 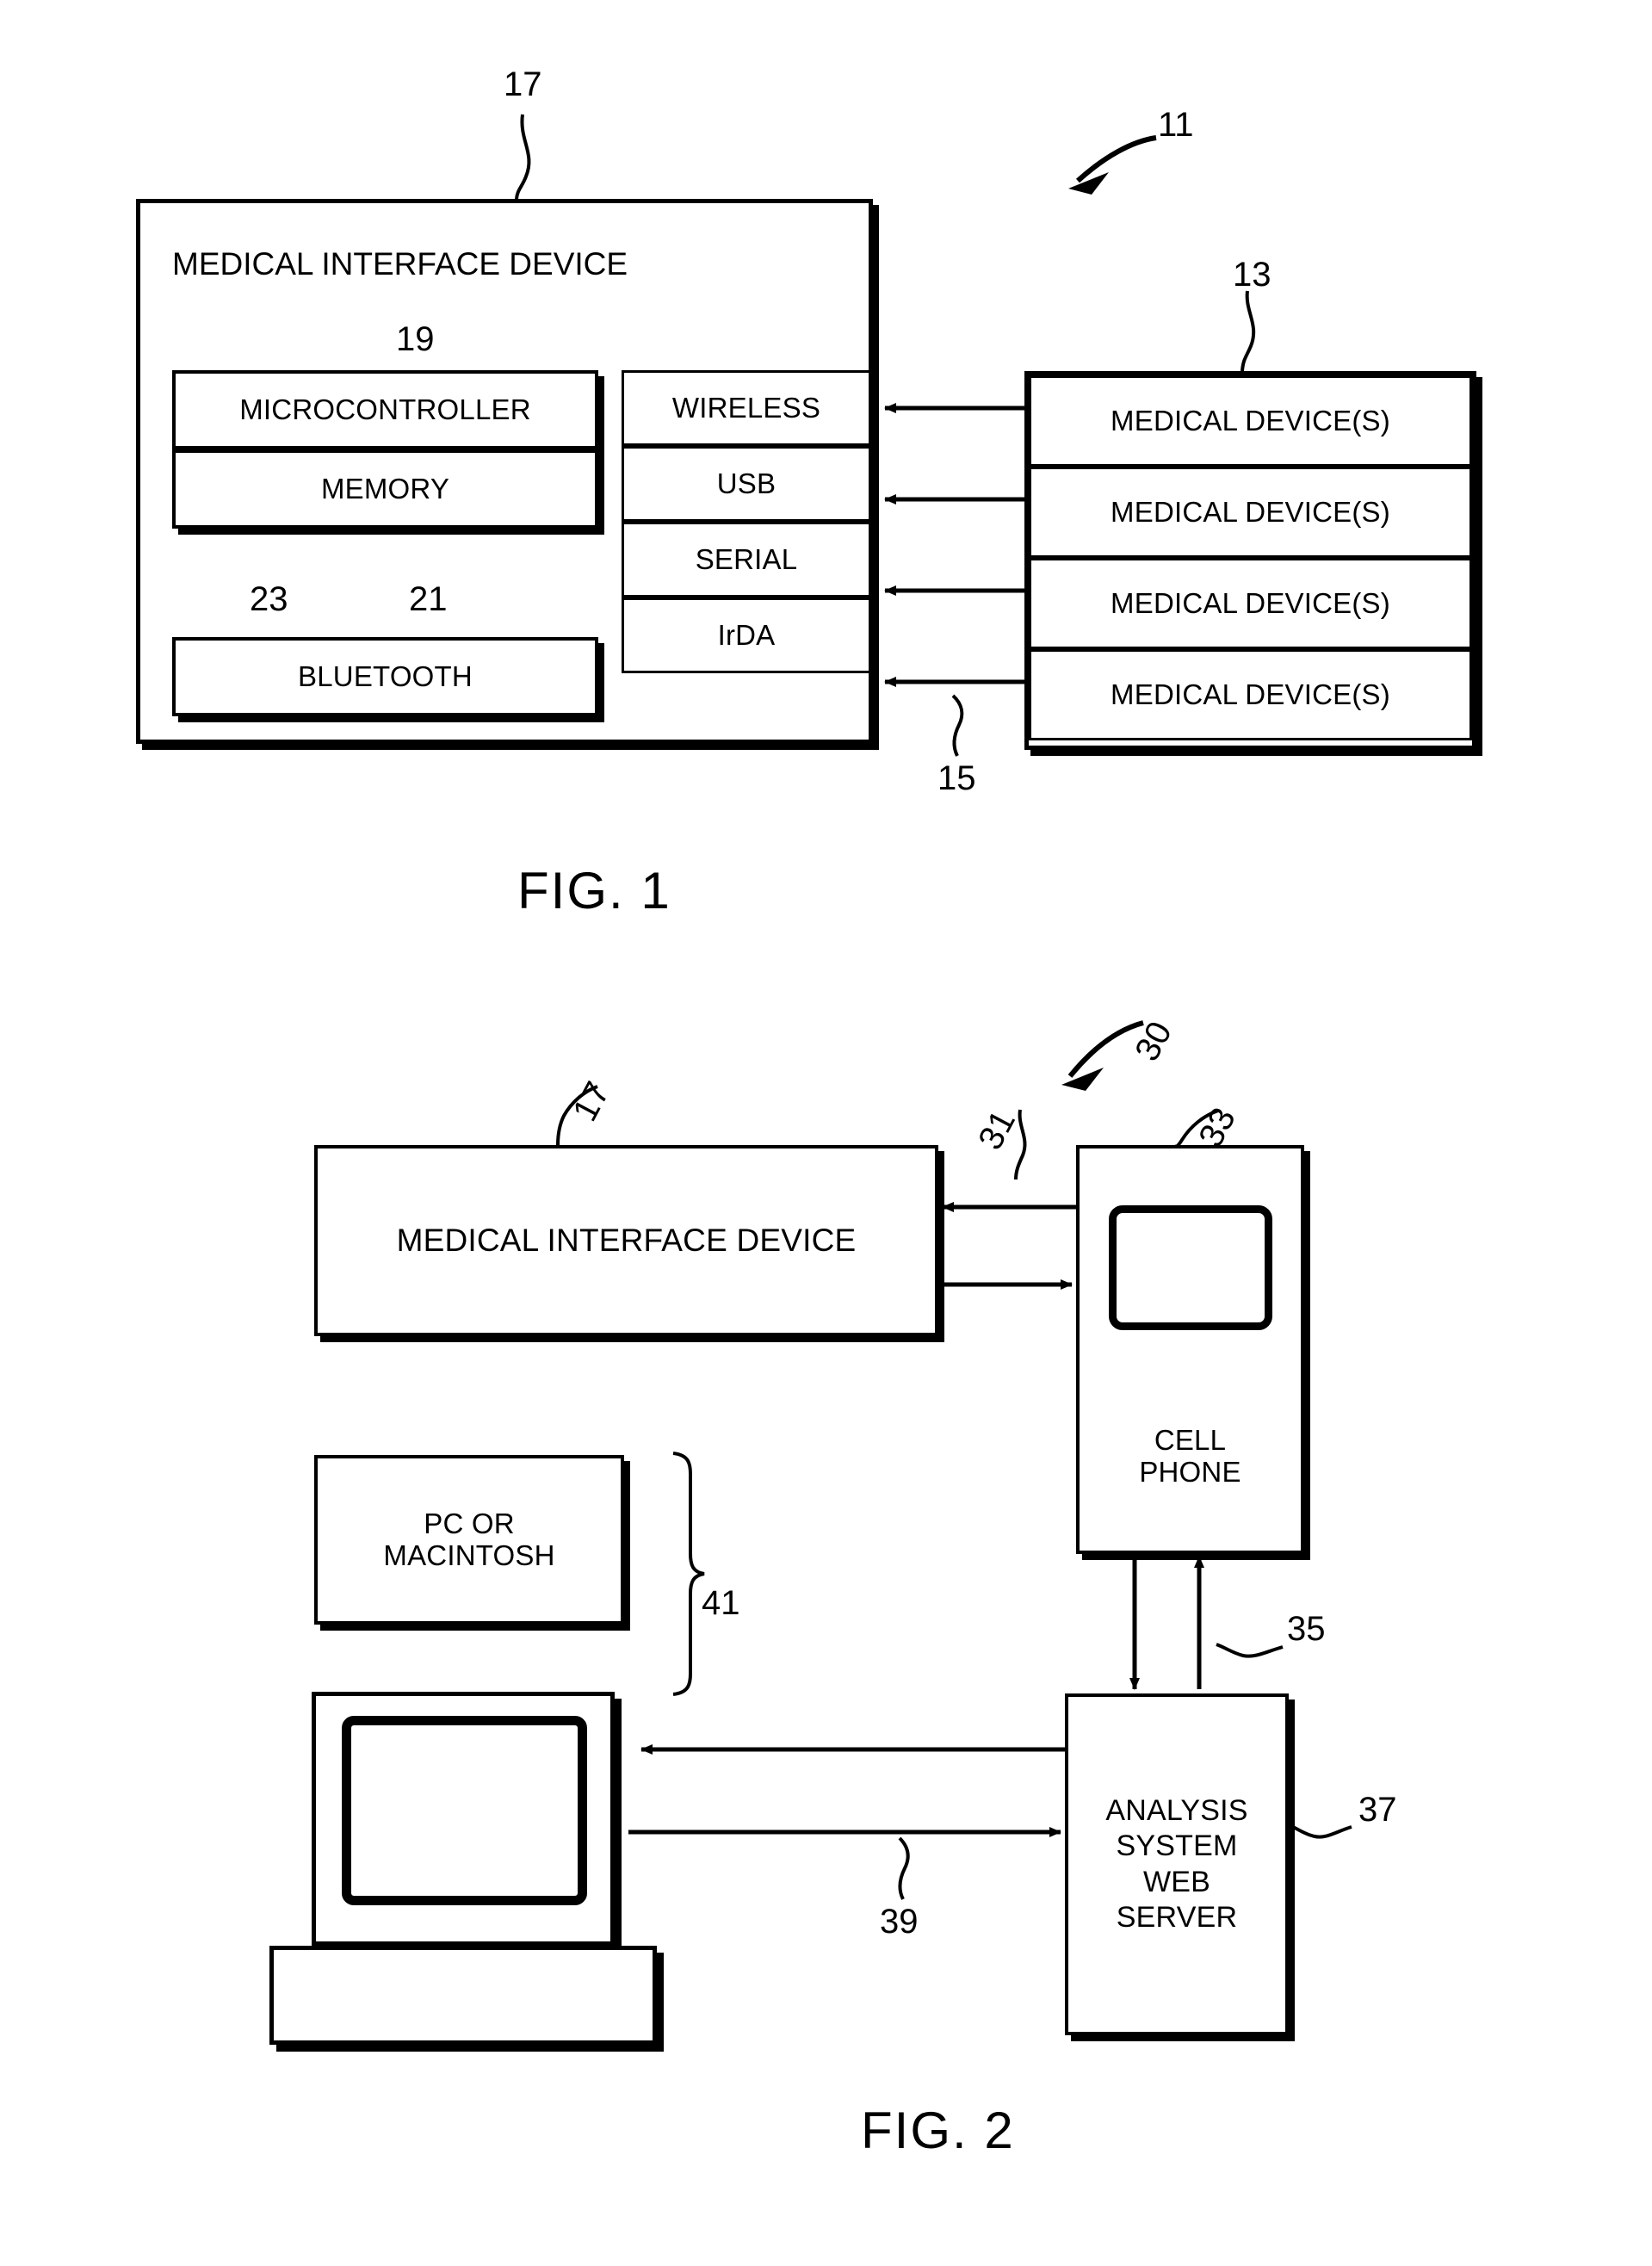 I want to click on memory-box: MEMORY, so click(x=385, y=489).